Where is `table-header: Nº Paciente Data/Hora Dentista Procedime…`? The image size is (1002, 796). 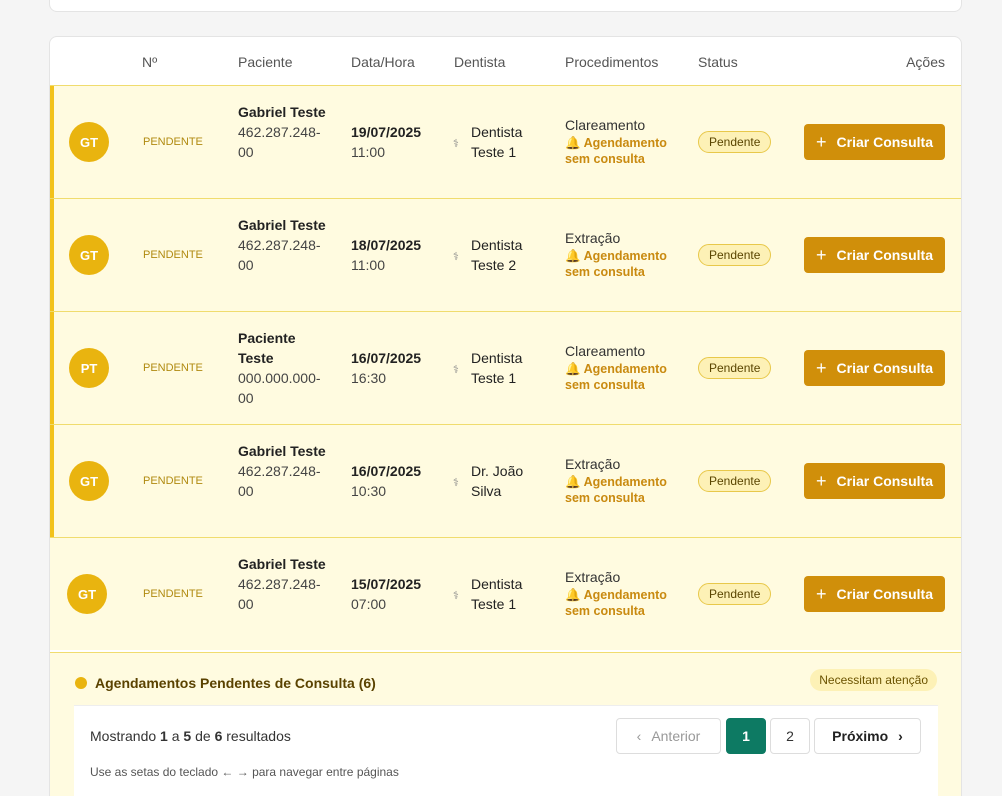
table-header: Nº Paciente Data/Hora Dentista Procedime… is located at coordinates (505, 62).